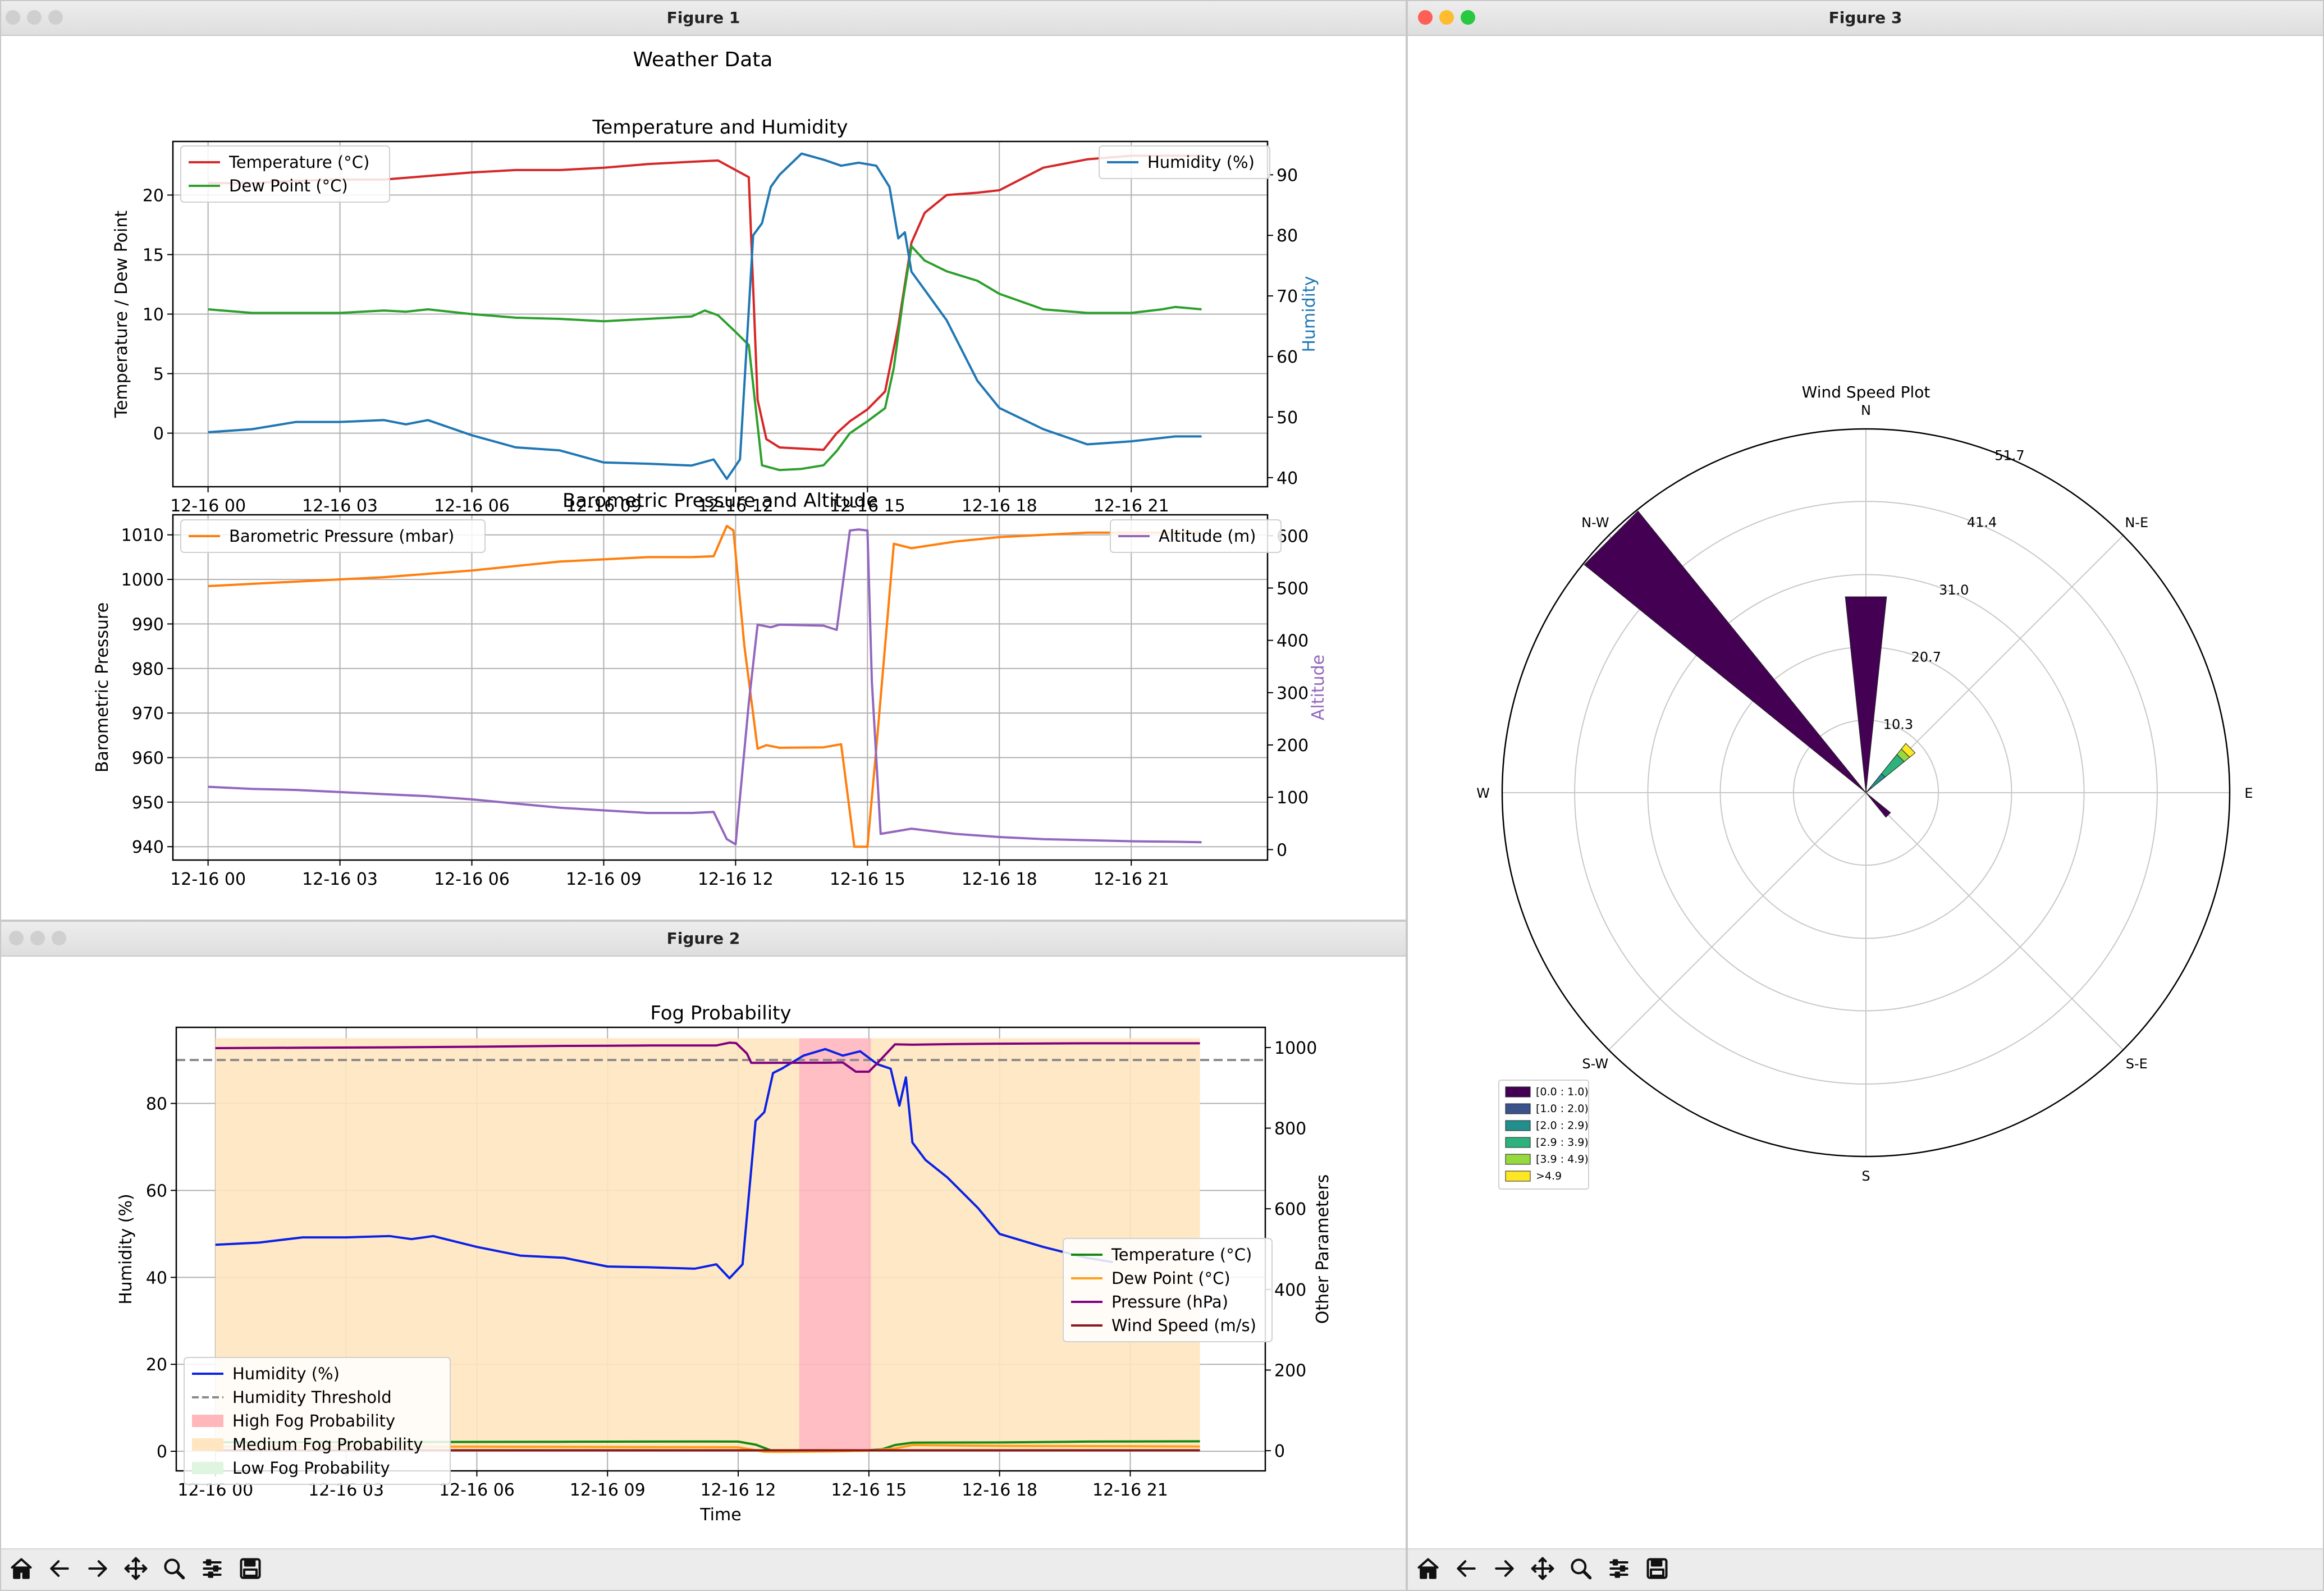 Image resolution: width=2324 pixels, height=1591 pixels. Describe the element at coordinates (1563, 1109) in the screenshot. I see `legend-label: [1.0 : 2.0)` at that location.